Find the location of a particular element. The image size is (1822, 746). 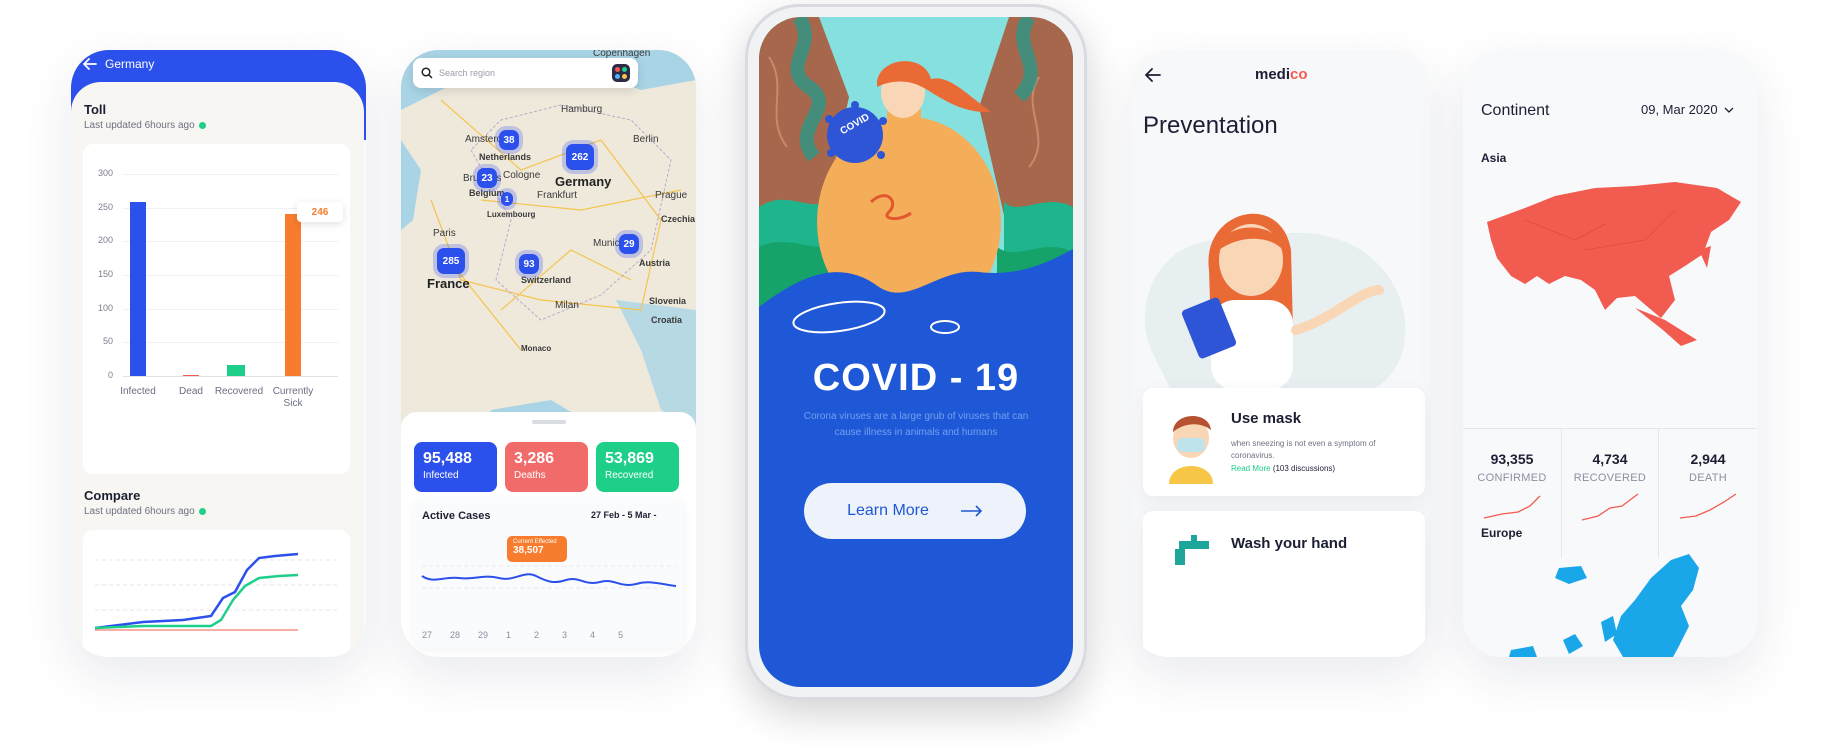

toll-updated-row: Last updated 6hours ago is located at coordinates (145, 125).